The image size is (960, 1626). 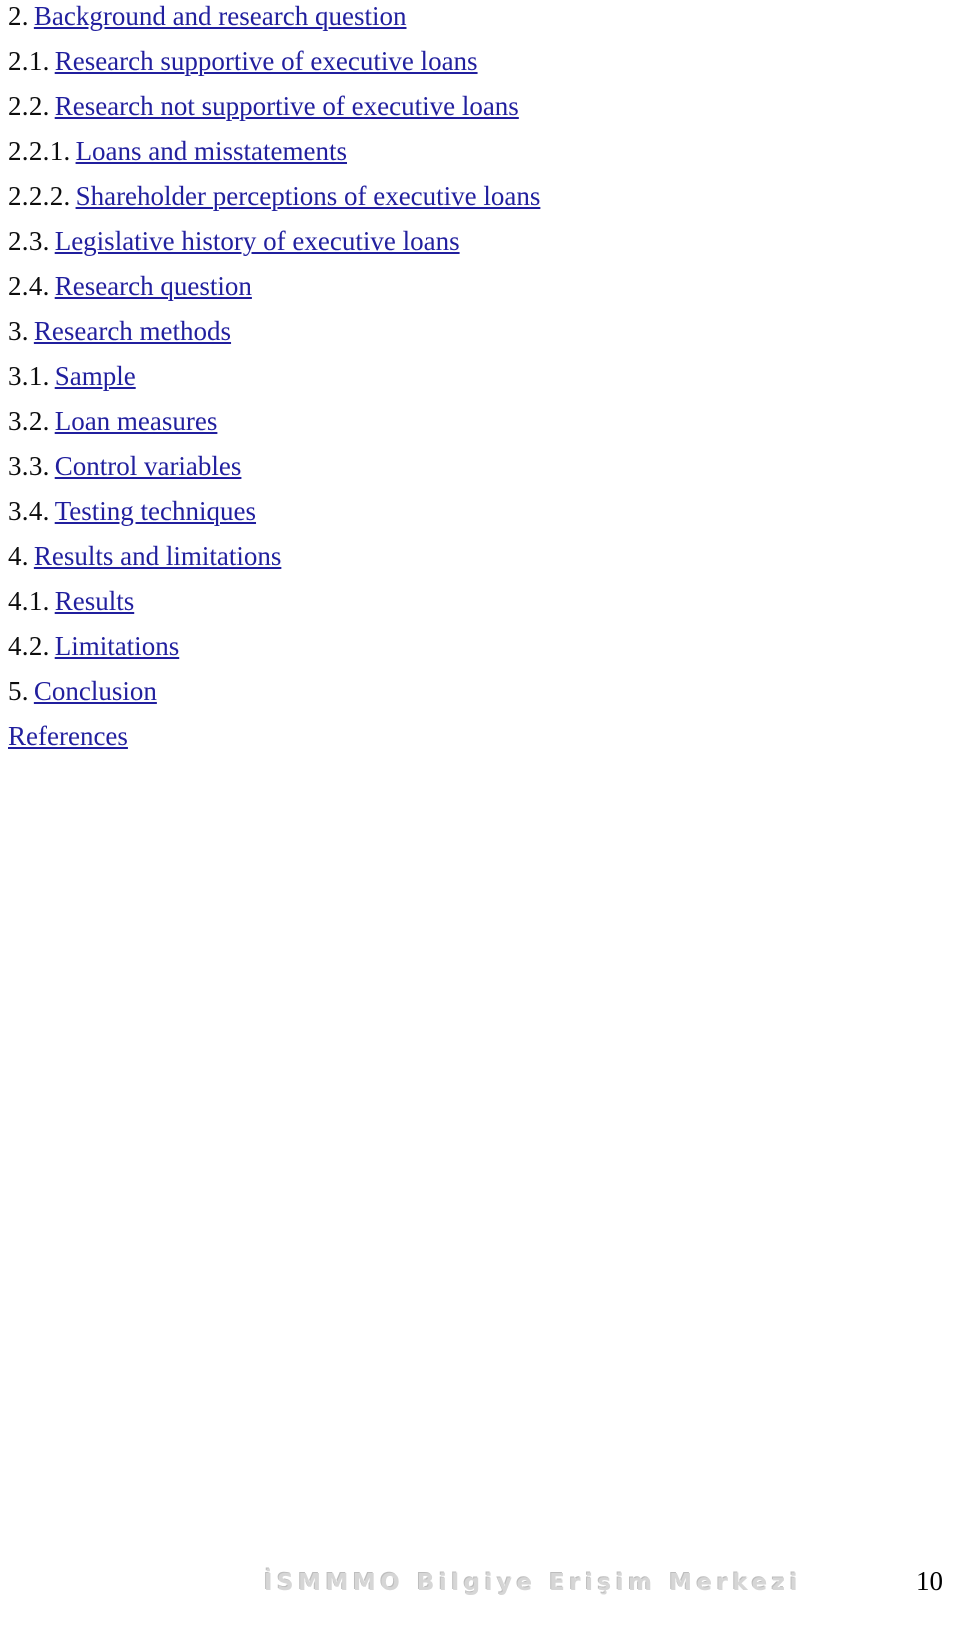 I want to click on toc-entry-number: 3.1., so click(x=29, y=376).